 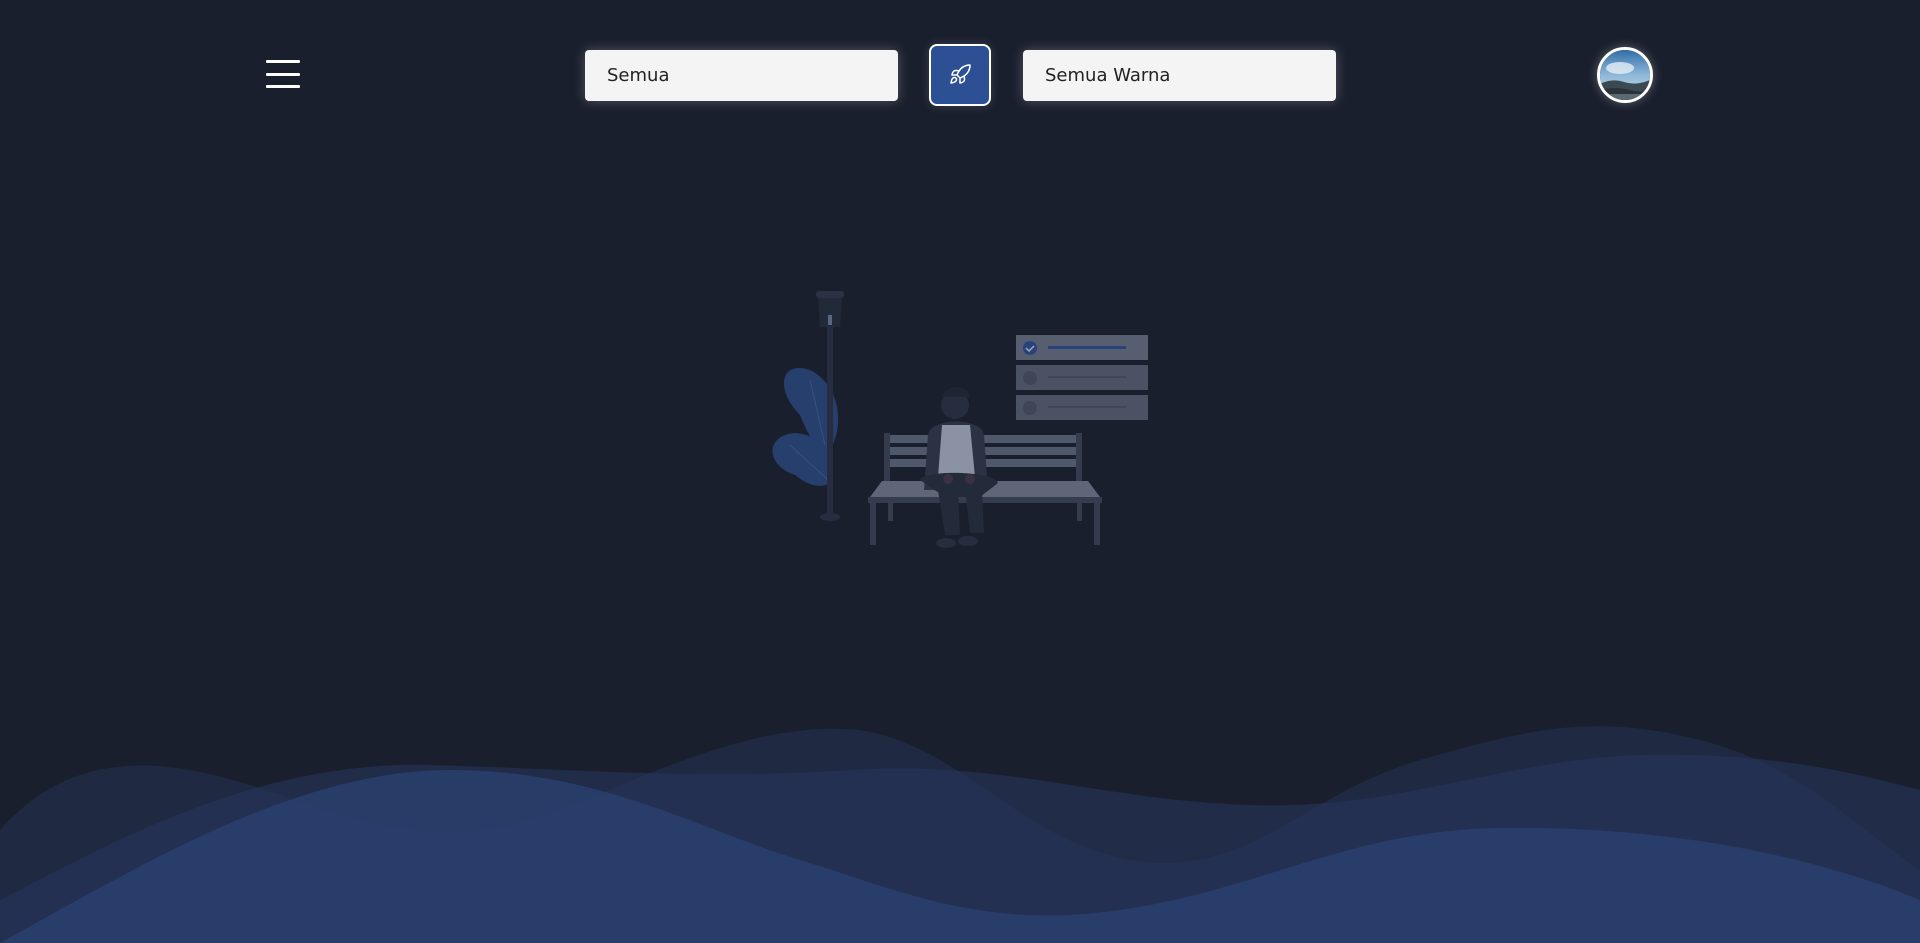 What do you see at coordinates (959, 467) in the screenshot?
I see `person-sitting` at bounding box center [959, 467].